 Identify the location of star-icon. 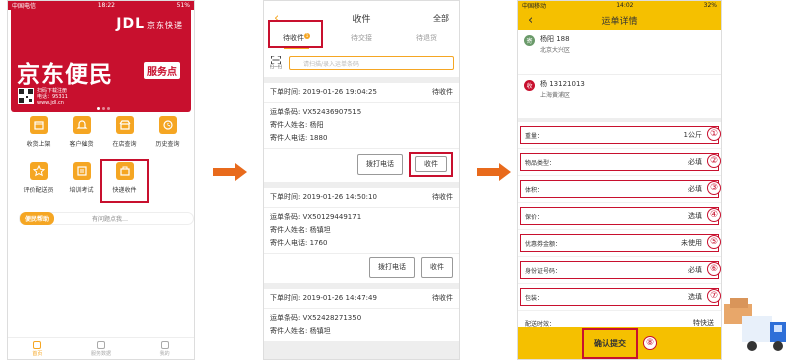
(38, 171).